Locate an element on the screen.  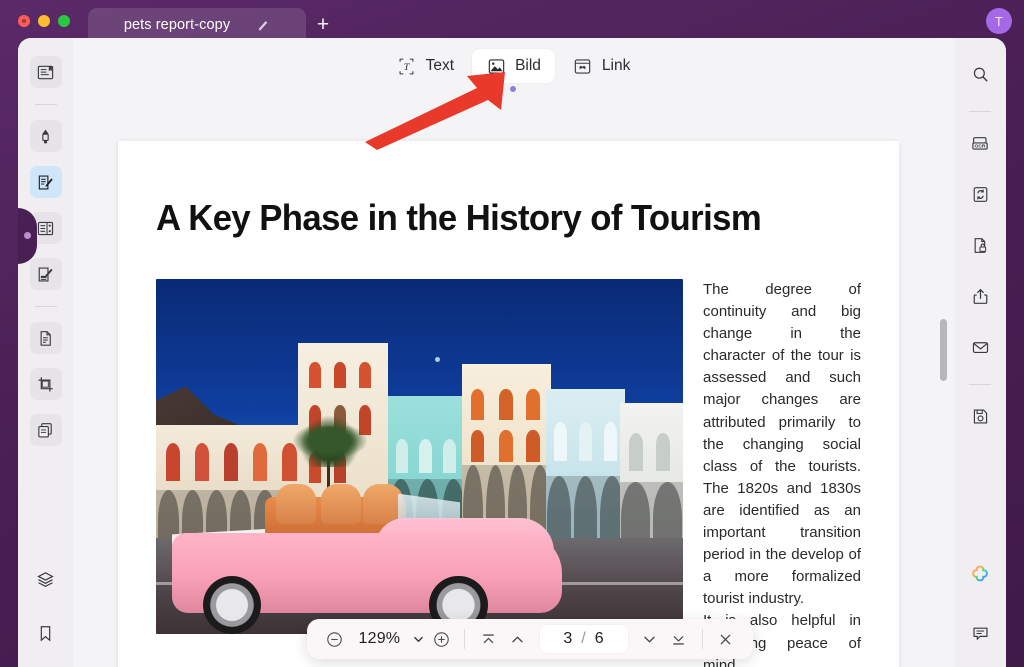
layers-icon is located at coordinates (45, 579).